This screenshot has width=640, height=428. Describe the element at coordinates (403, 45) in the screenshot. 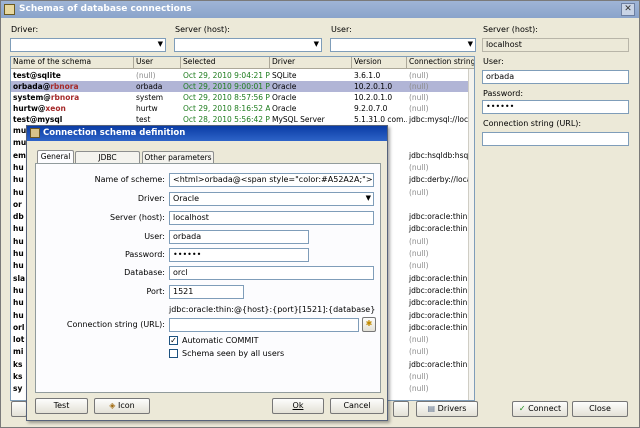

I see `user-filter-combo: ▼` at that location.